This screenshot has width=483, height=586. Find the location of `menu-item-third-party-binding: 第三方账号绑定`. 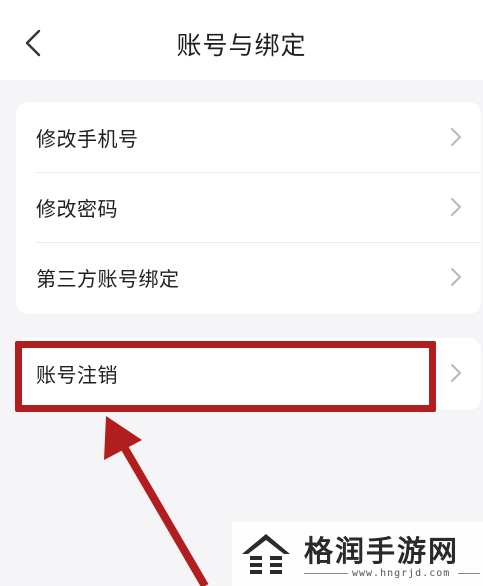

menu-item-third-party-binding: 第三方账号绑定 is located at coordinates (248, 277).